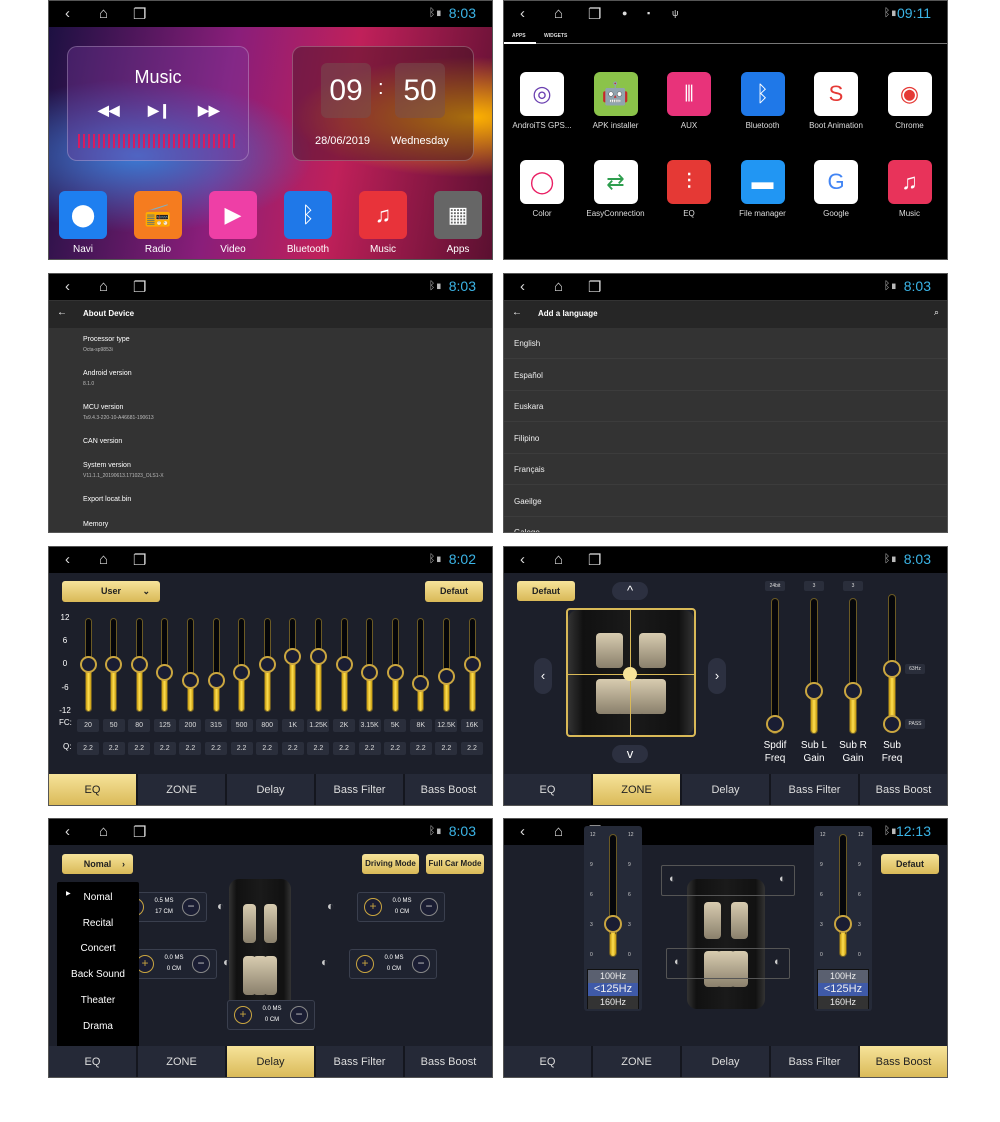 The height and width of the screenshot is (1122, 1000). Describe the element at coordinates (98, 924) in the screenshot. I see `preset-menu-item: Recital` at that location.